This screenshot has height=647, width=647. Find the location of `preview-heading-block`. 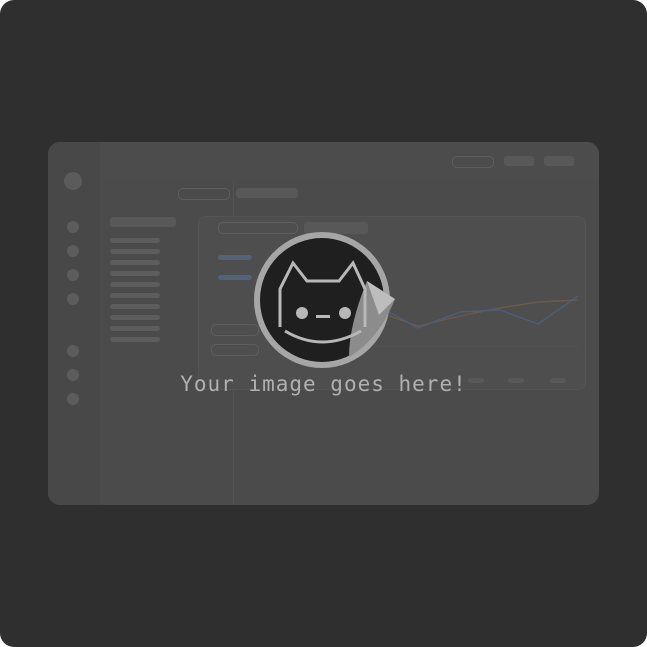

preview-heading-block is located at coordinates (143, 222).